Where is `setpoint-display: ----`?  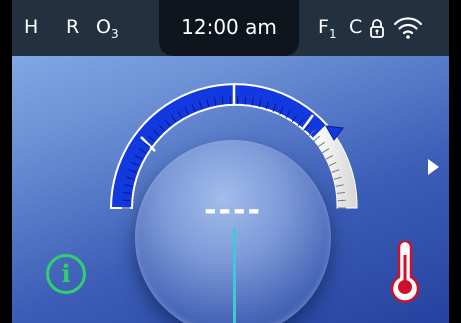
setpoint-display: ---- is located at coordinates (233, 210).